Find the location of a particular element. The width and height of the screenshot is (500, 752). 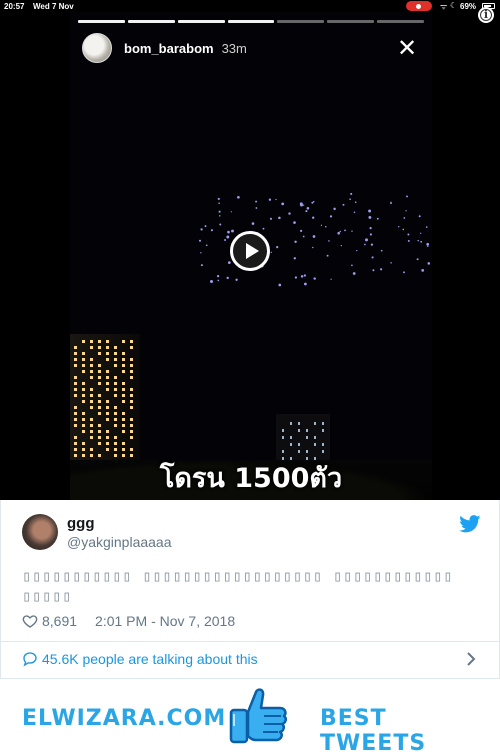

story-header: bom_barabom 33m is located at coordinates (164, 48).